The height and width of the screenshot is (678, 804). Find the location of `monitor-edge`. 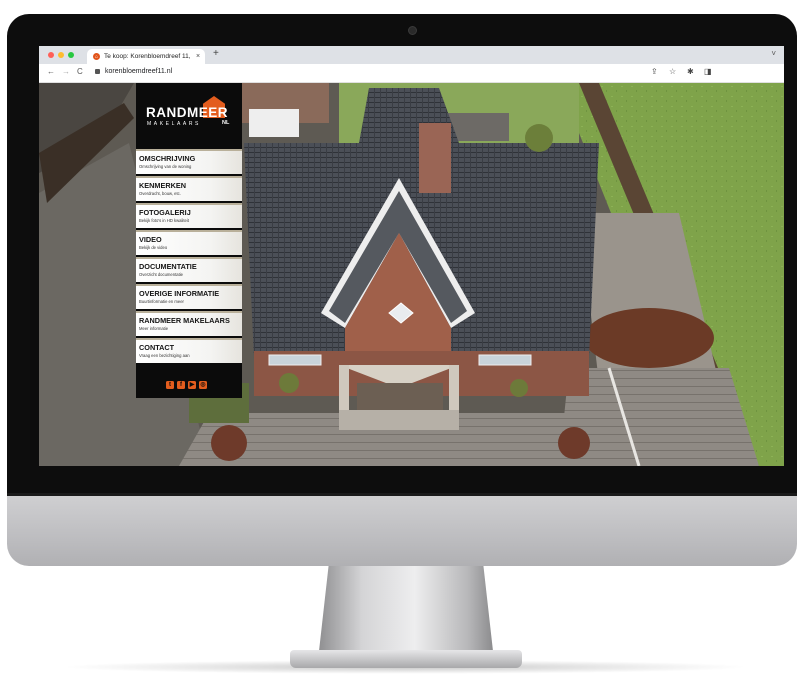

monitor-edge is located at coordinates (402, 494).